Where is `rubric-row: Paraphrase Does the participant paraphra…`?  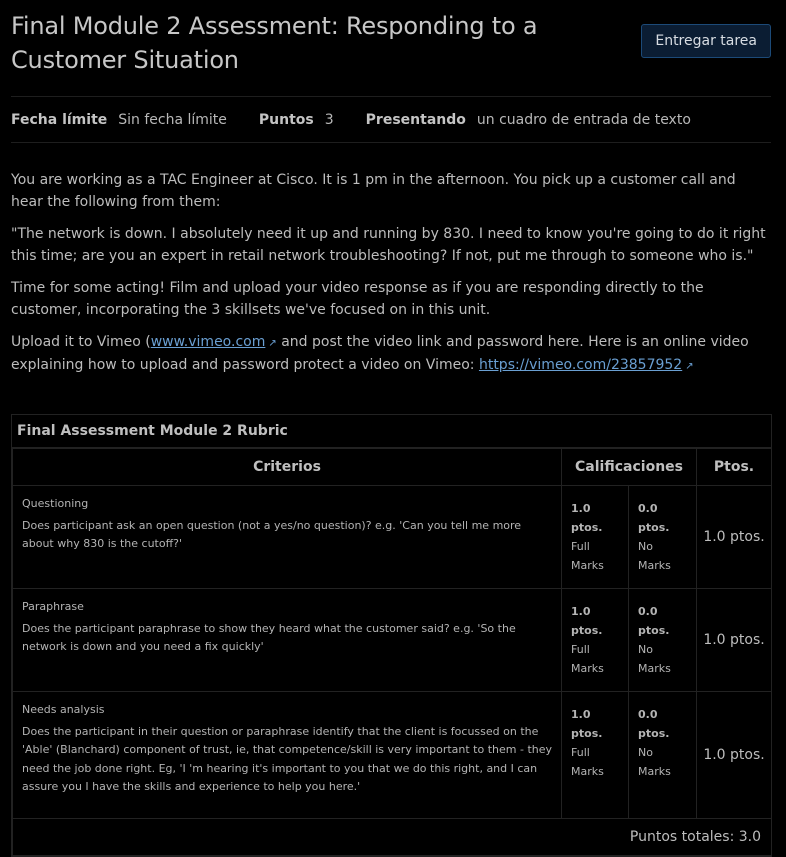 rubric-row: Paraphrase Does the participant paraphra… is located at coordinates (392, 640).